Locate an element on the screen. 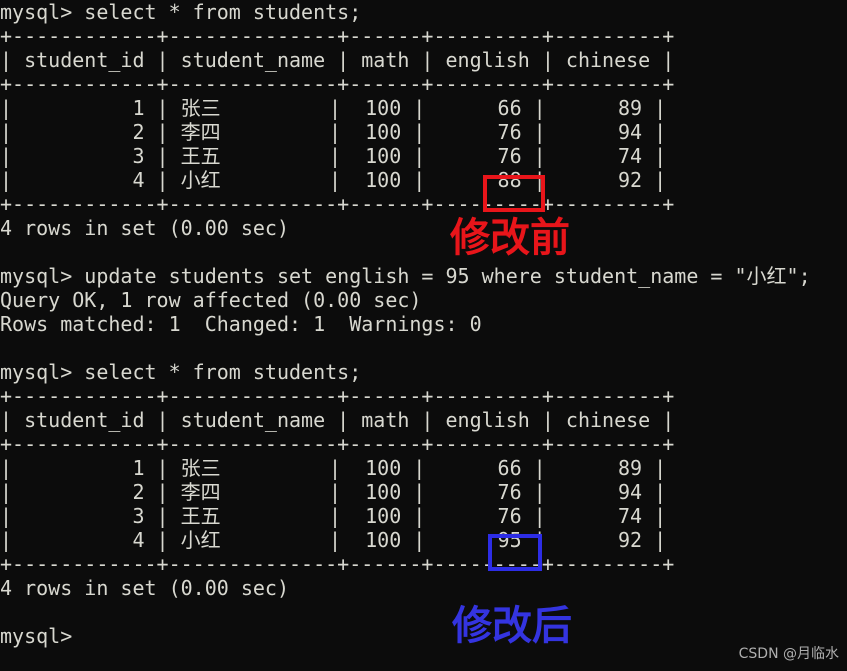 This screenshot has width=847, height=671. table-row: | 4 | 小红 | 100 | 95 | 92 | is located at coordinates (333, 540).